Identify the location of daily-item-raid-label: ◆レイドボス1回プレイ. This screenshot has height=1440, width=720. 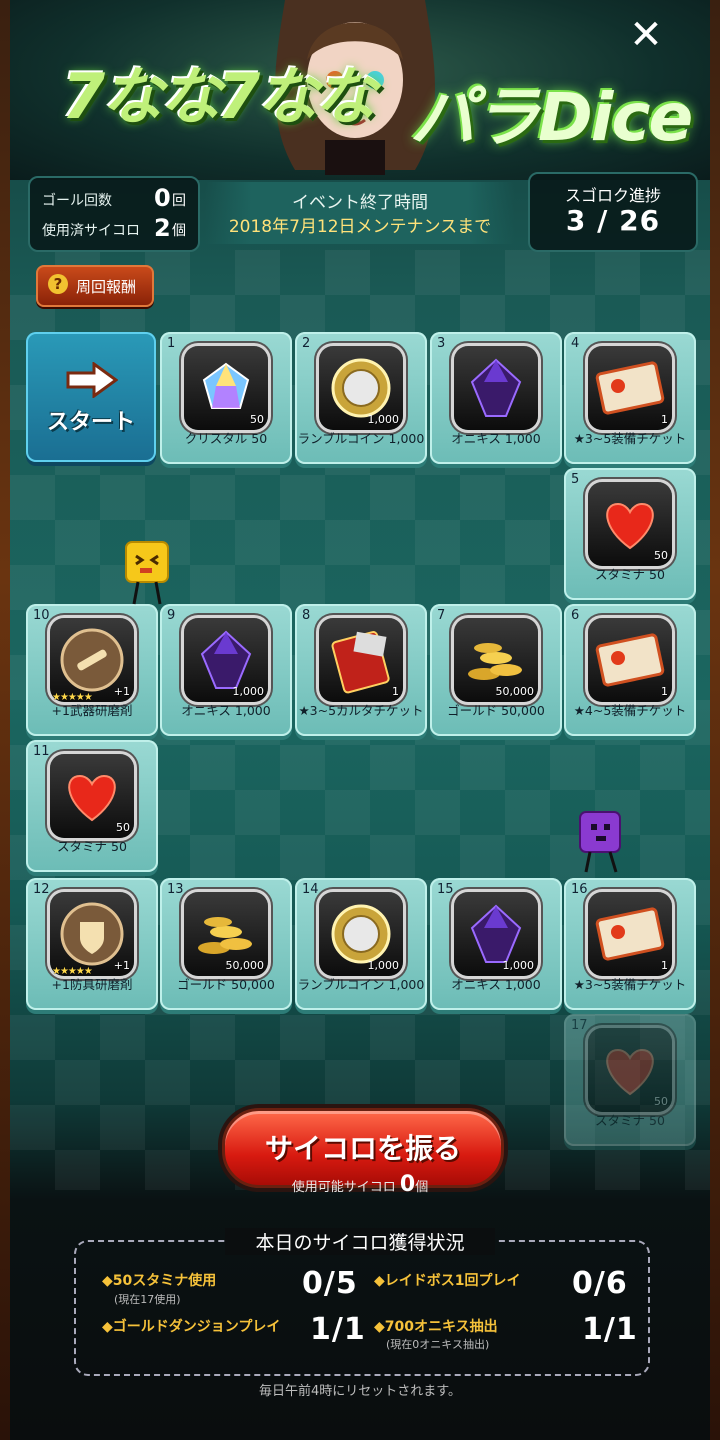
(447, 1281).